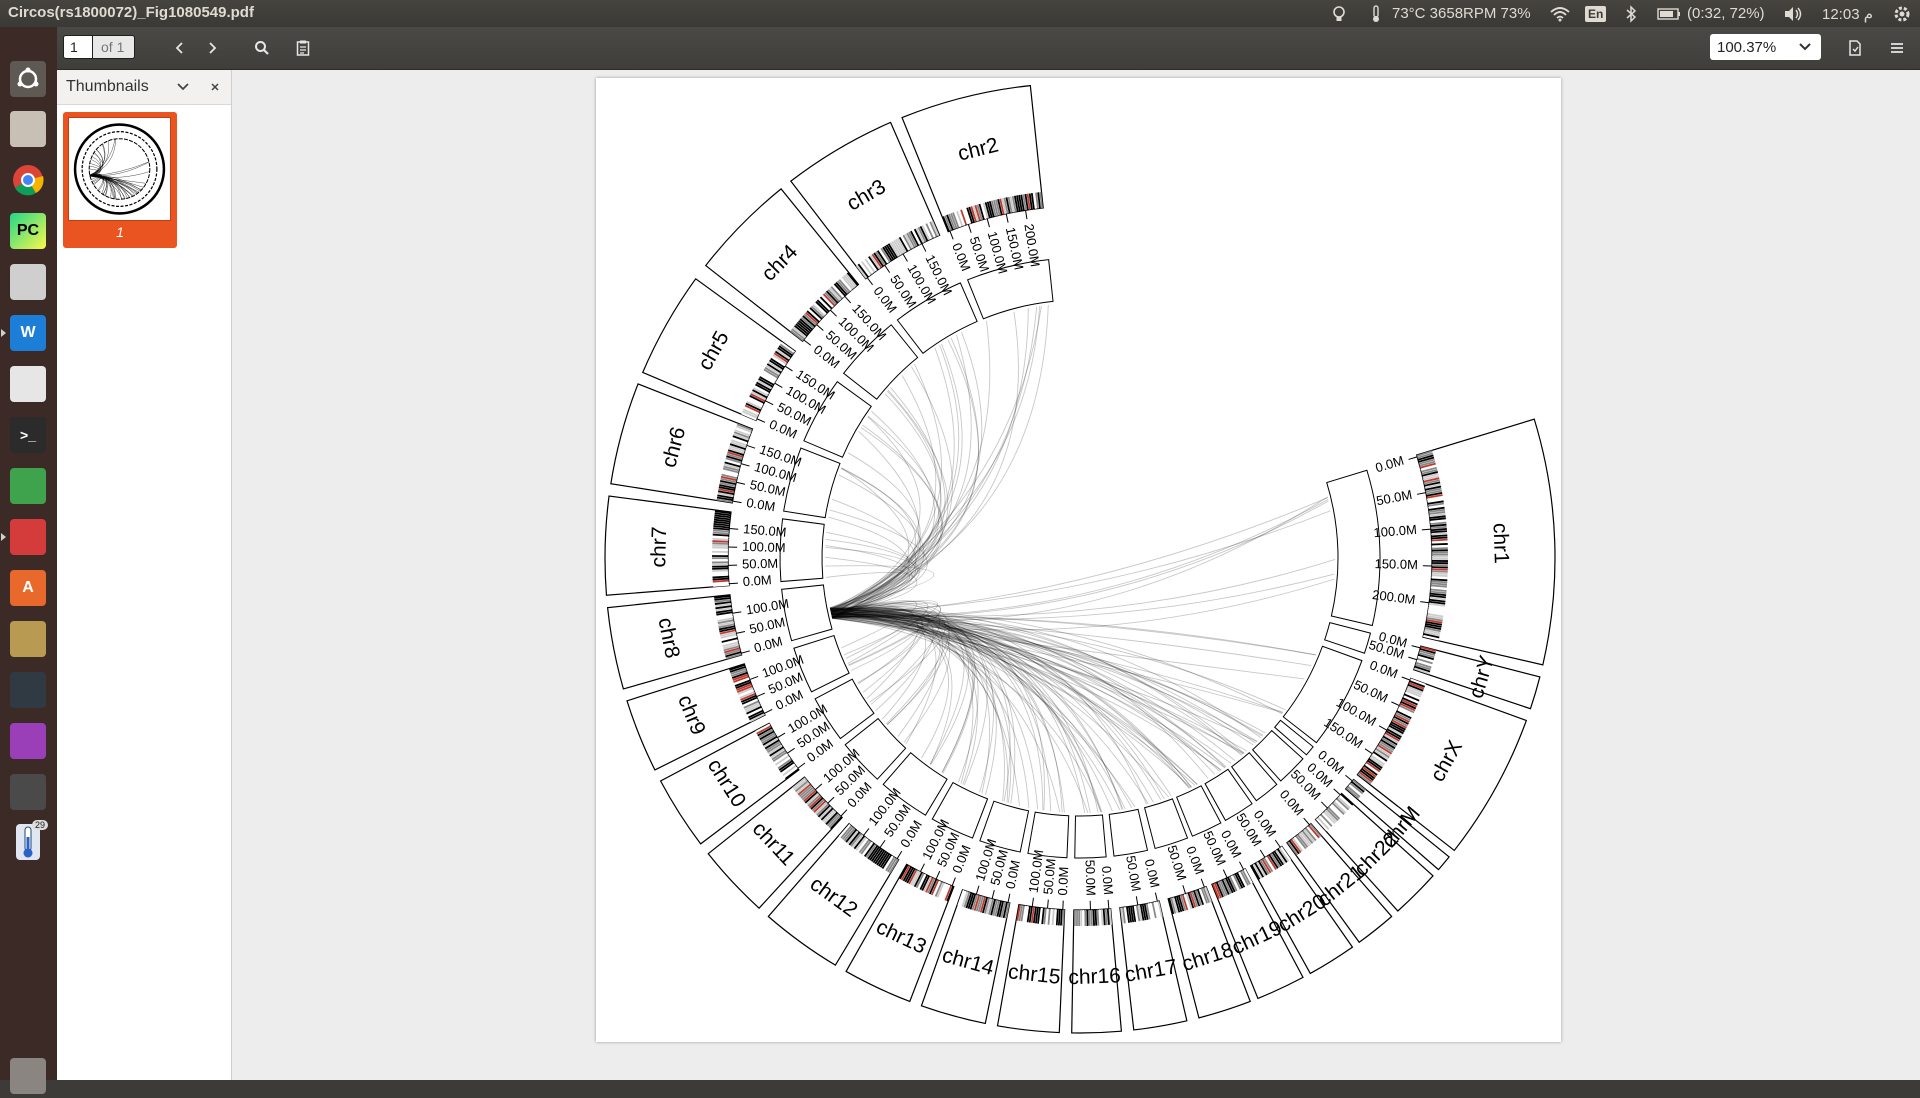 Image resolution: width=1920 pixels, height=1098 pixels. I want to click on chrY-tick, so click(1412, 658).